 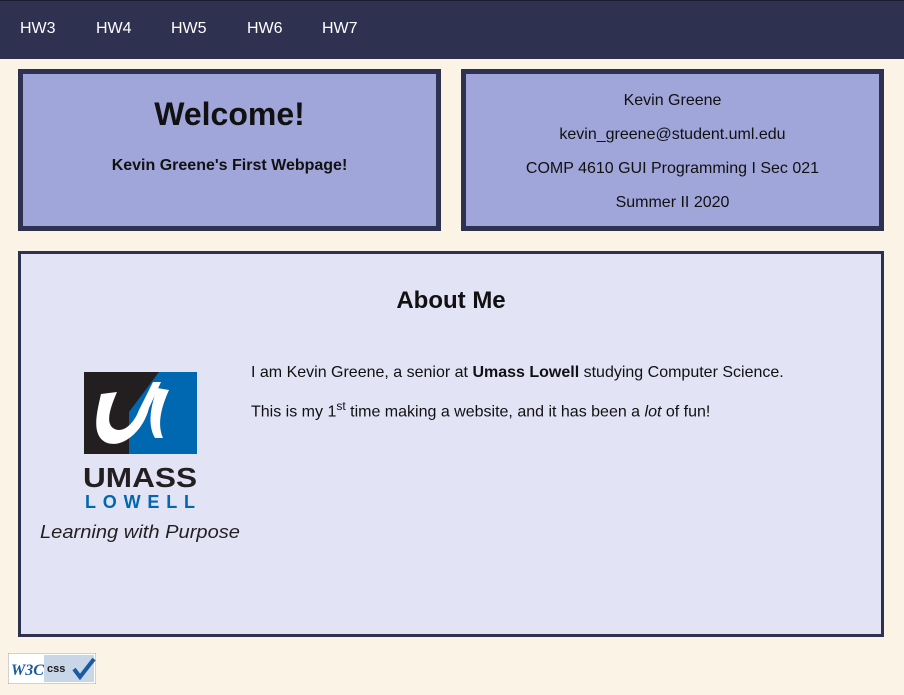 I want to click on w3c-css-badge: W3C css, so click(x=52, y=668).